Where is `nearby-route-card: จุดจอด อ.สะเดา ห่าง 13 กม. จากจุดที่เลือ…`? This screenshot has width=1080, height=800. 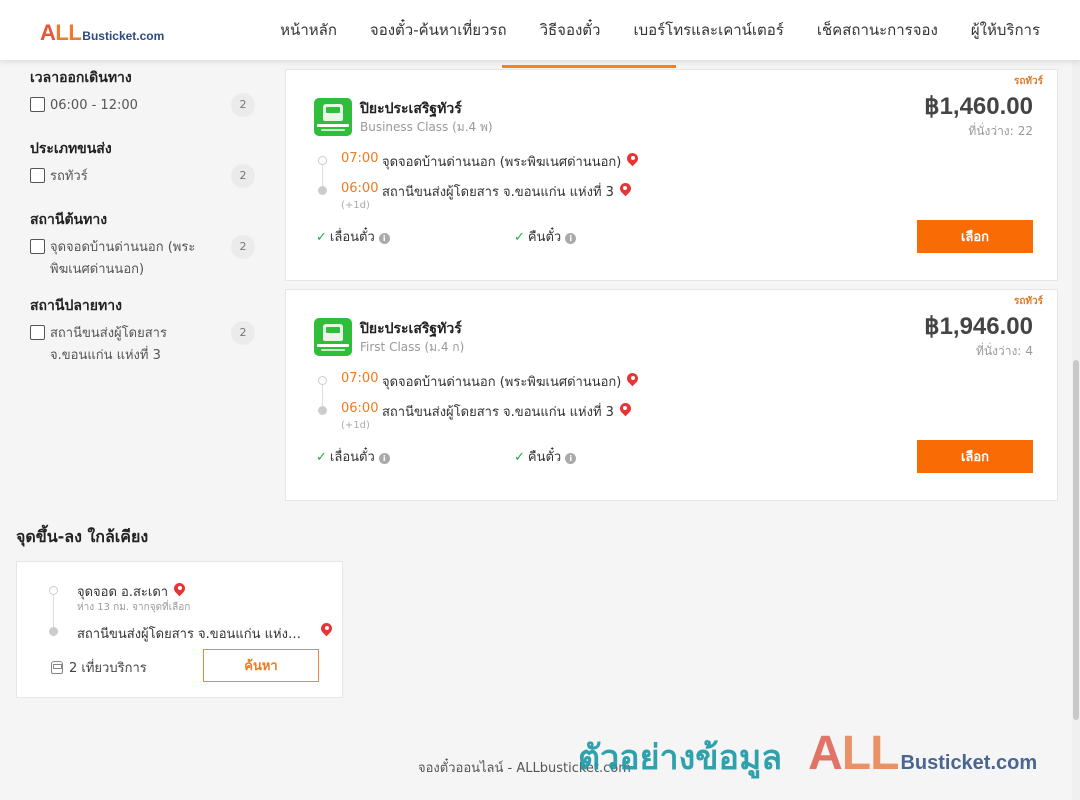 nearby-route-card: จุดจอด อ.สะเดา ห่าง 13 กม. จากจุดที่เลือ… is located at coordinates (179, 629).